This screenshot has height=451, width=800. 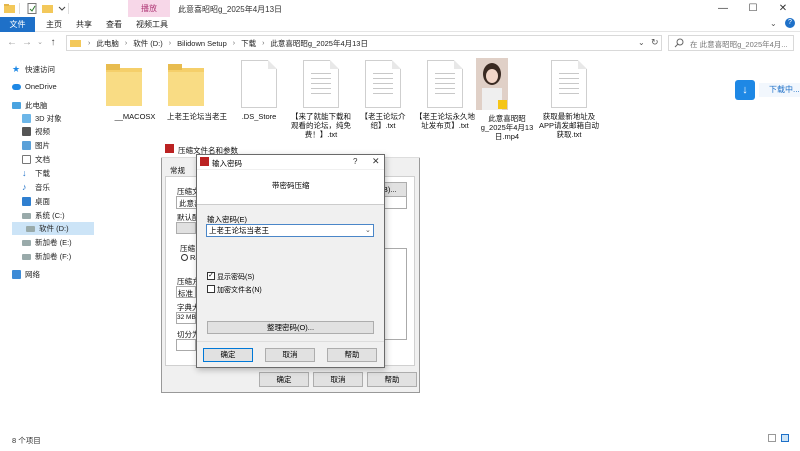 What do you see at coordinates (149, 8) in the screenshot?
I see `contextual-tab-label: 播放` at bounding box center [149, 8].